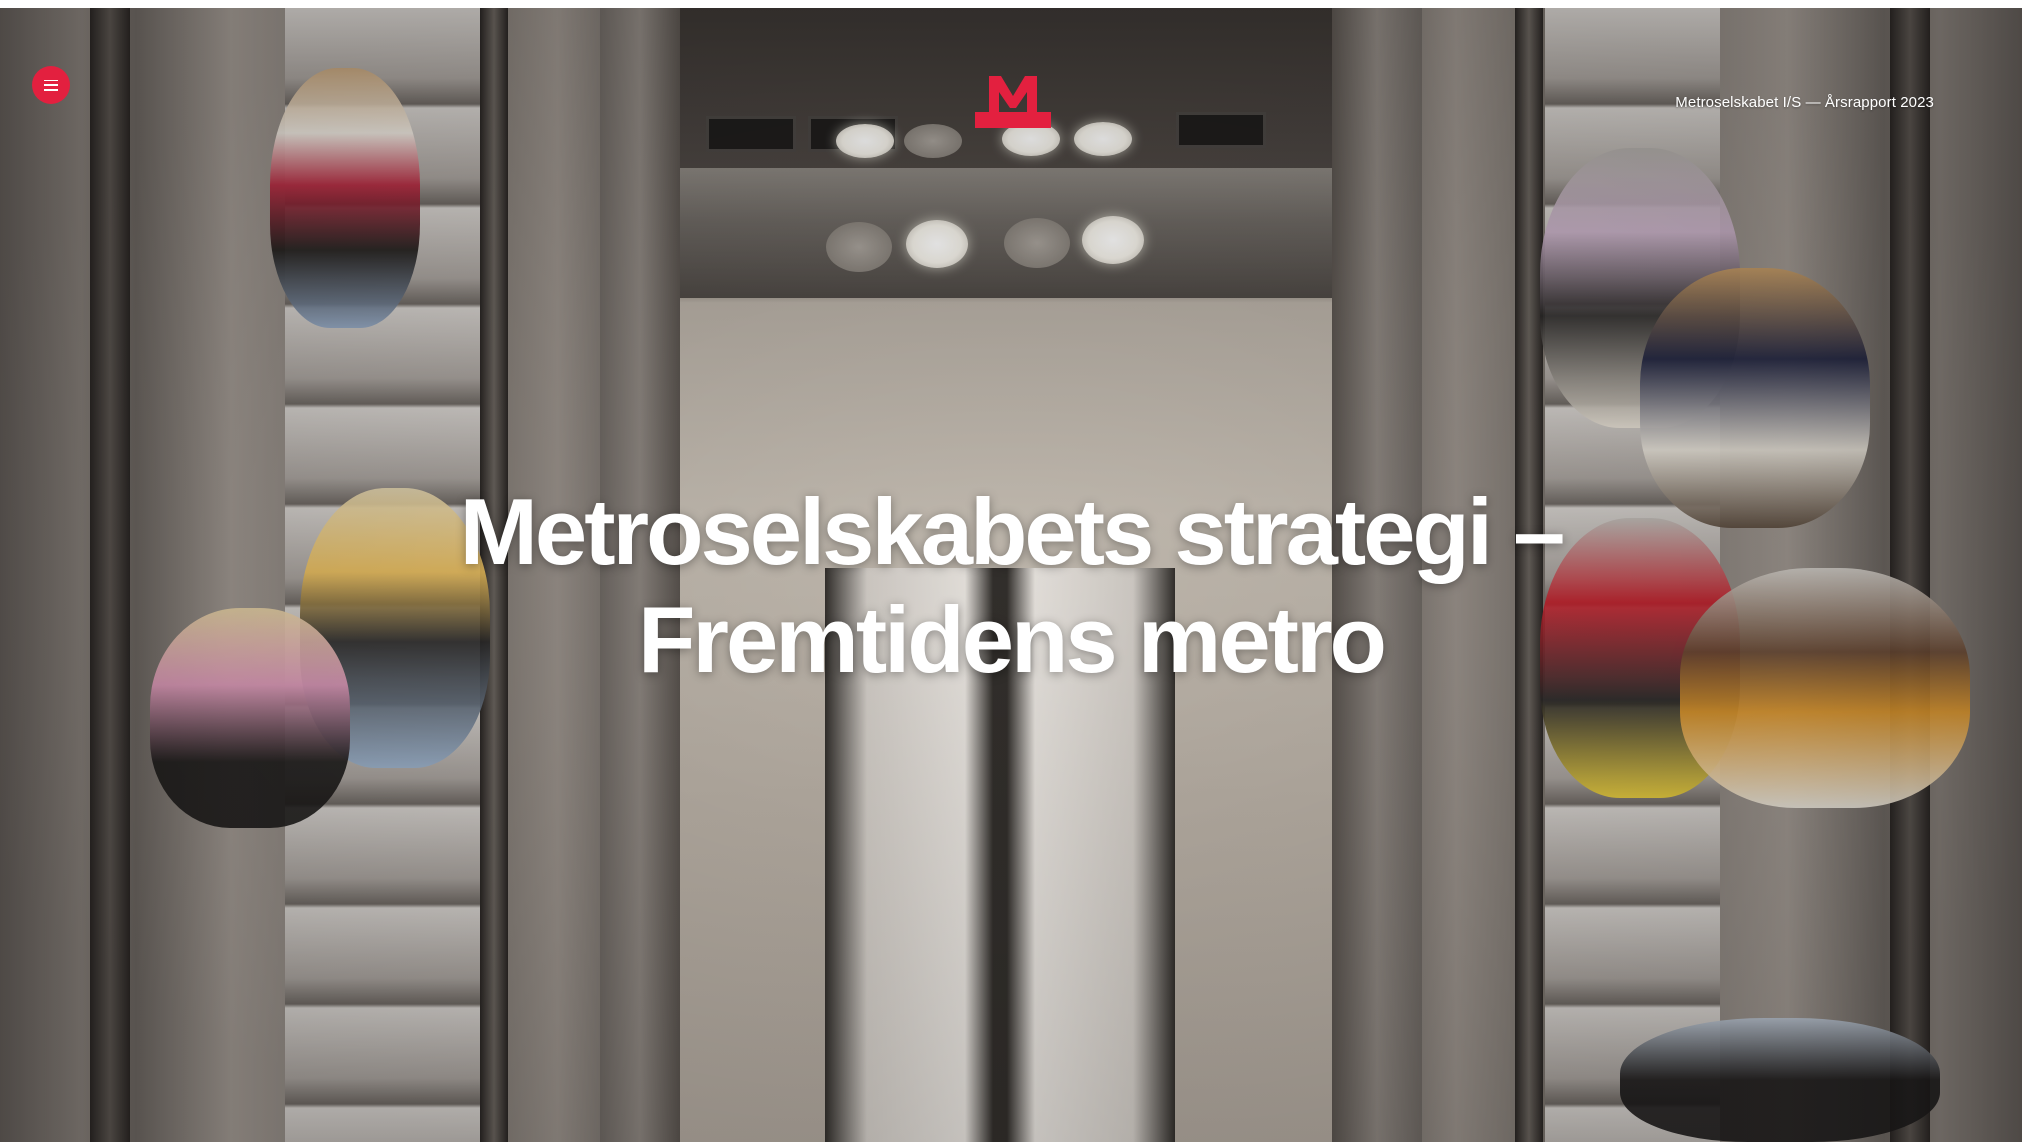 The image size is (2022, 1142). What do you see at coordinates (1012, 531) in the screenshot?
I see `page-title-line-1: Metroselskabets strategi –` at bounding box center [1012, 531].